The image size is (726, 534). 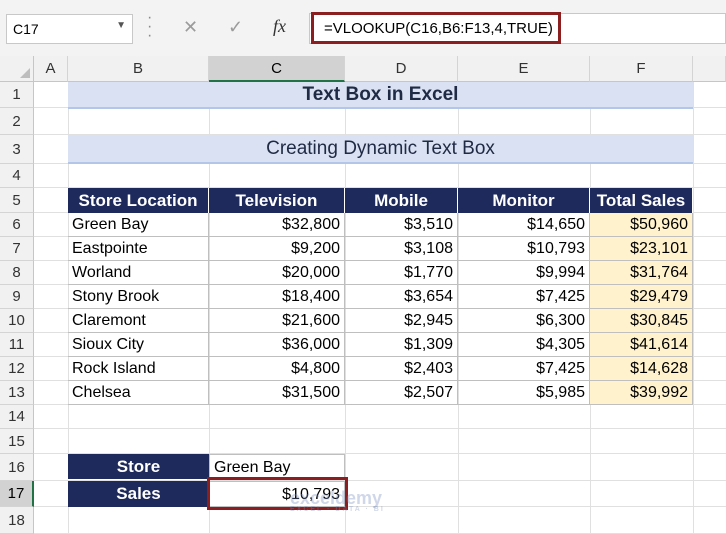 I want to click on sales-label-cell: Sales, so click(x=138, y=494).